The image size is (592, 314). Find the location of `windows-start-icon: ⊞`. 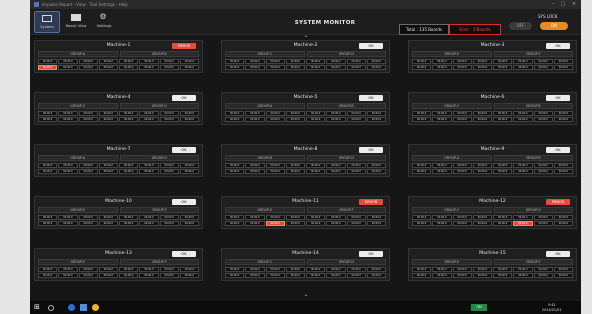

windows-start-icon: ⊞ is located at coordinates (37, 307).